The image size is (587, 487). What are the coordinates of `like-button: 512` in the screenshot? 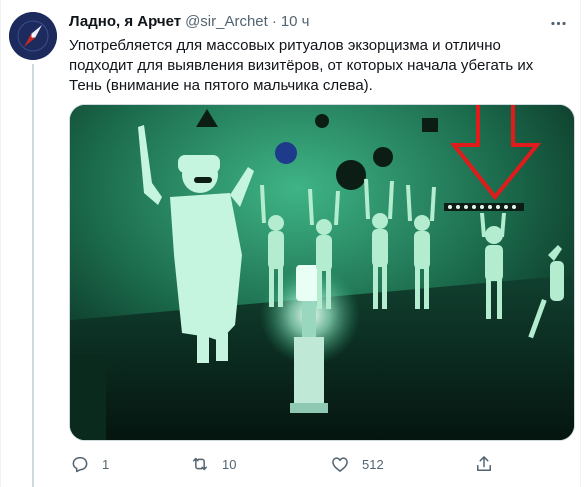 It's located at (357, 464).